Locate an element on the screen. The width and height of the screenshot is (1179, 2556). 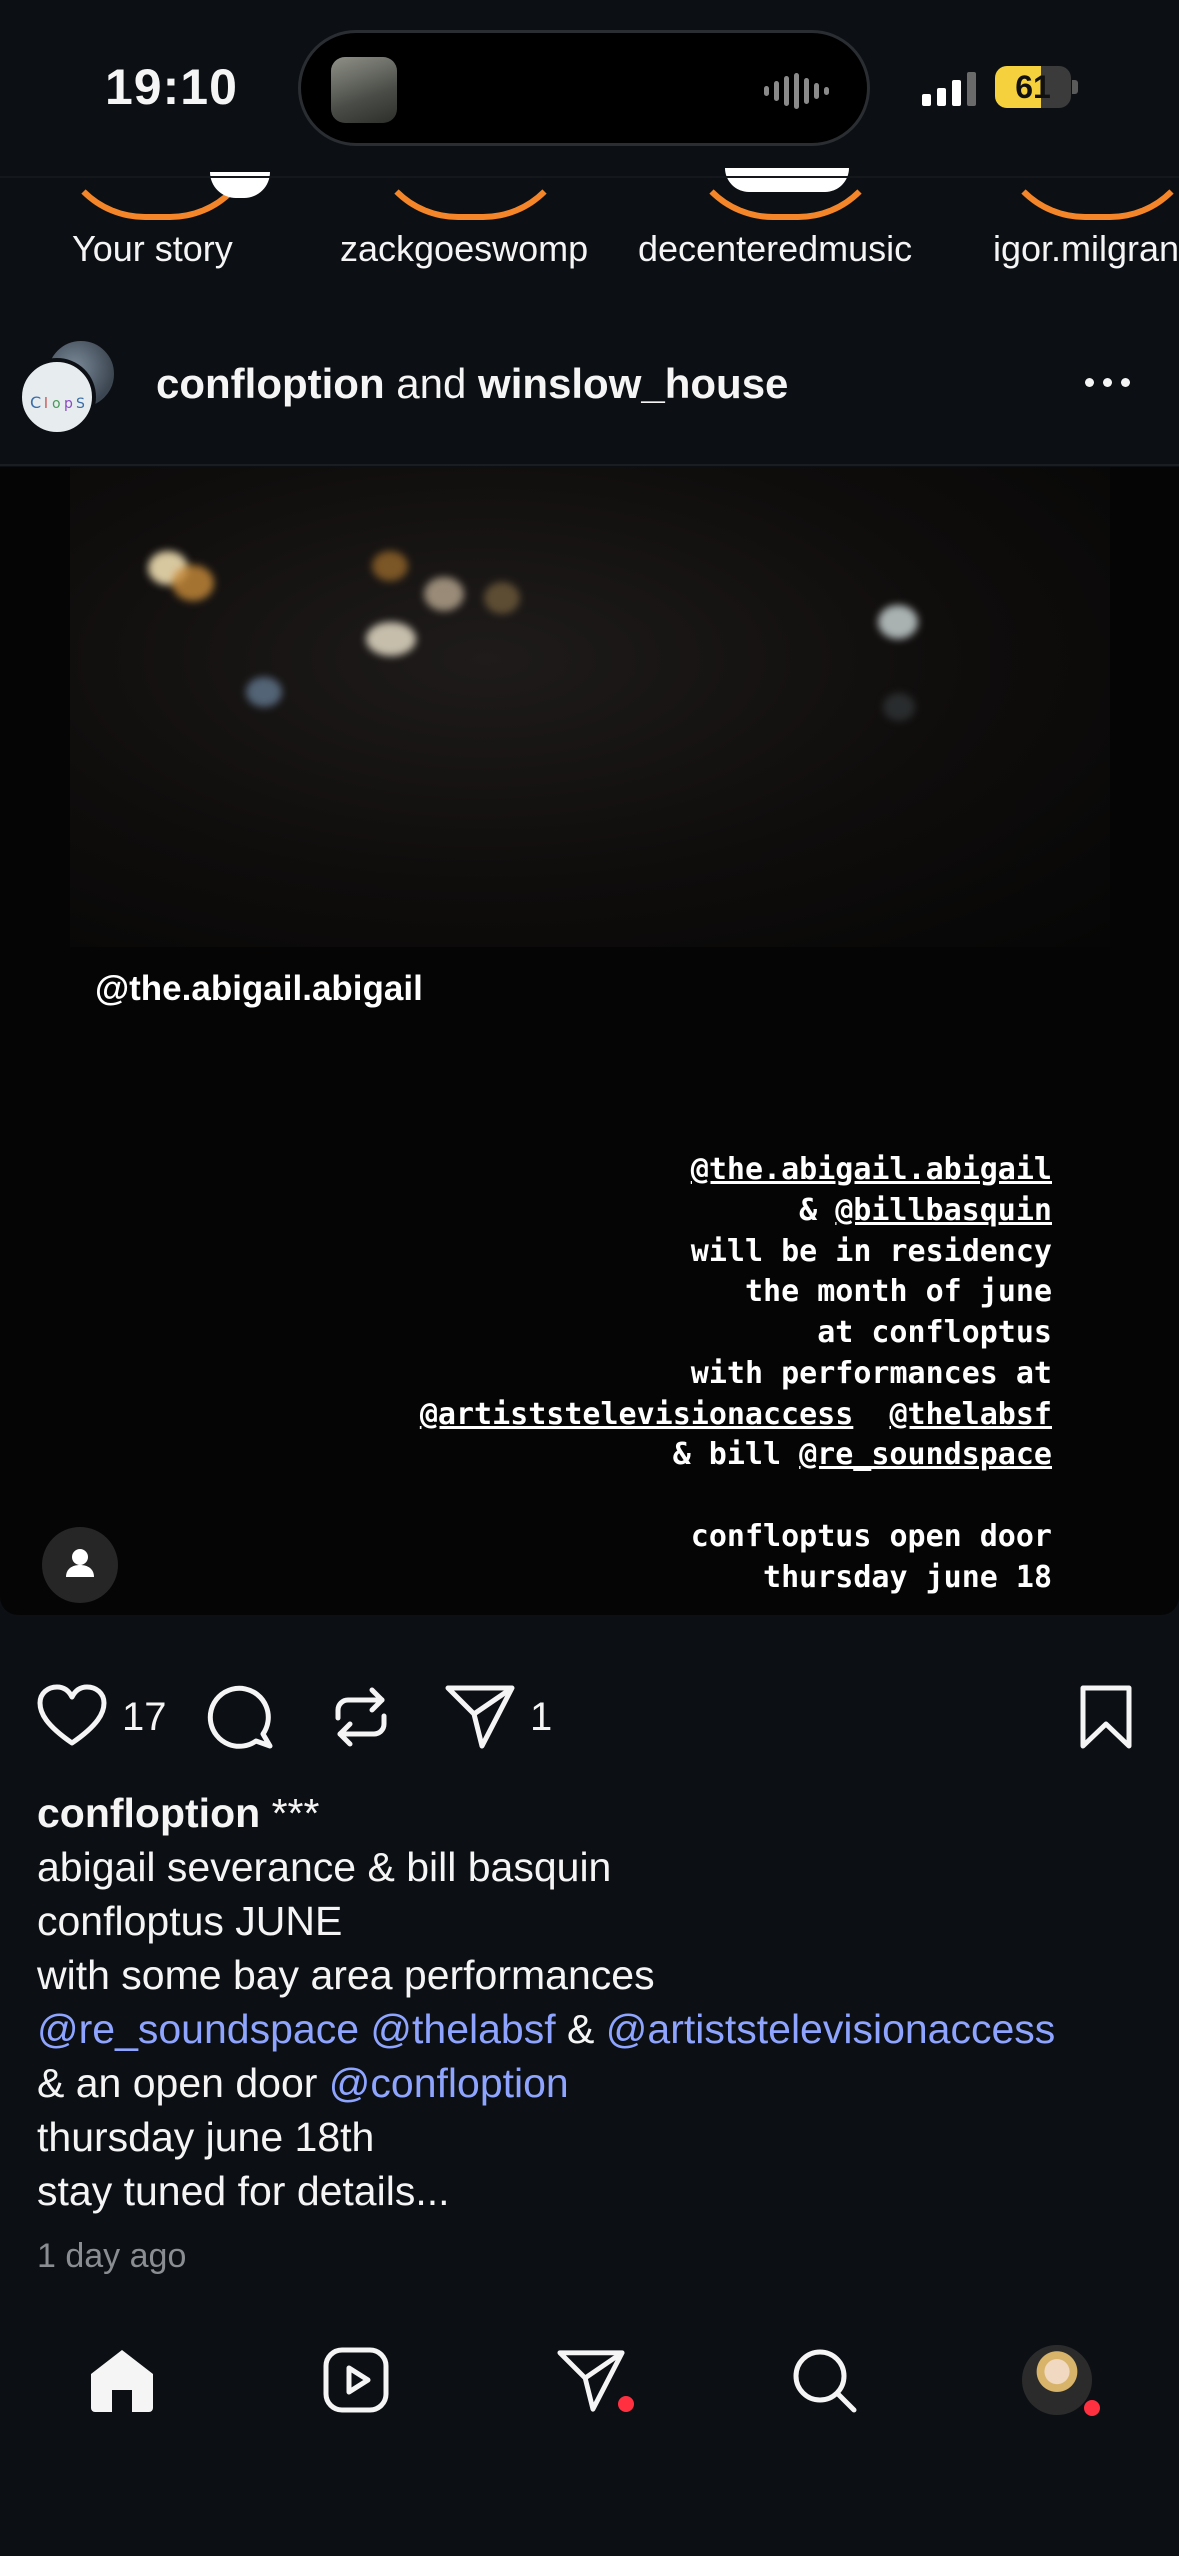
story-label: igor.milgran is located at coordinates (1086, 249).